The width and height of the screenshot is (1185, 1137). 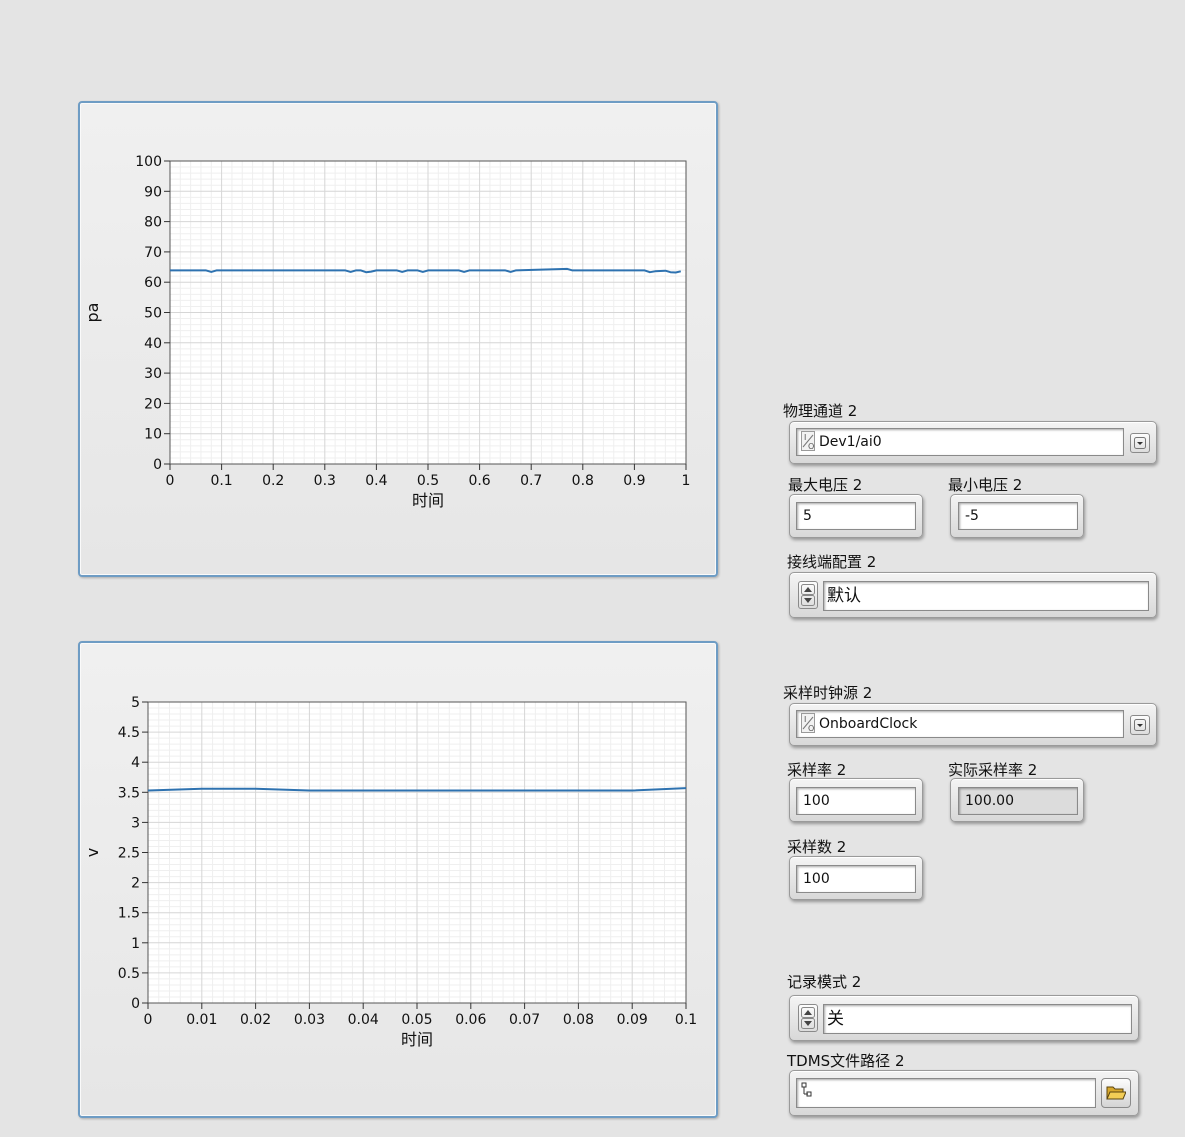 I want to click on x-tick-label: 0.02, so click(x=255, y=1020).